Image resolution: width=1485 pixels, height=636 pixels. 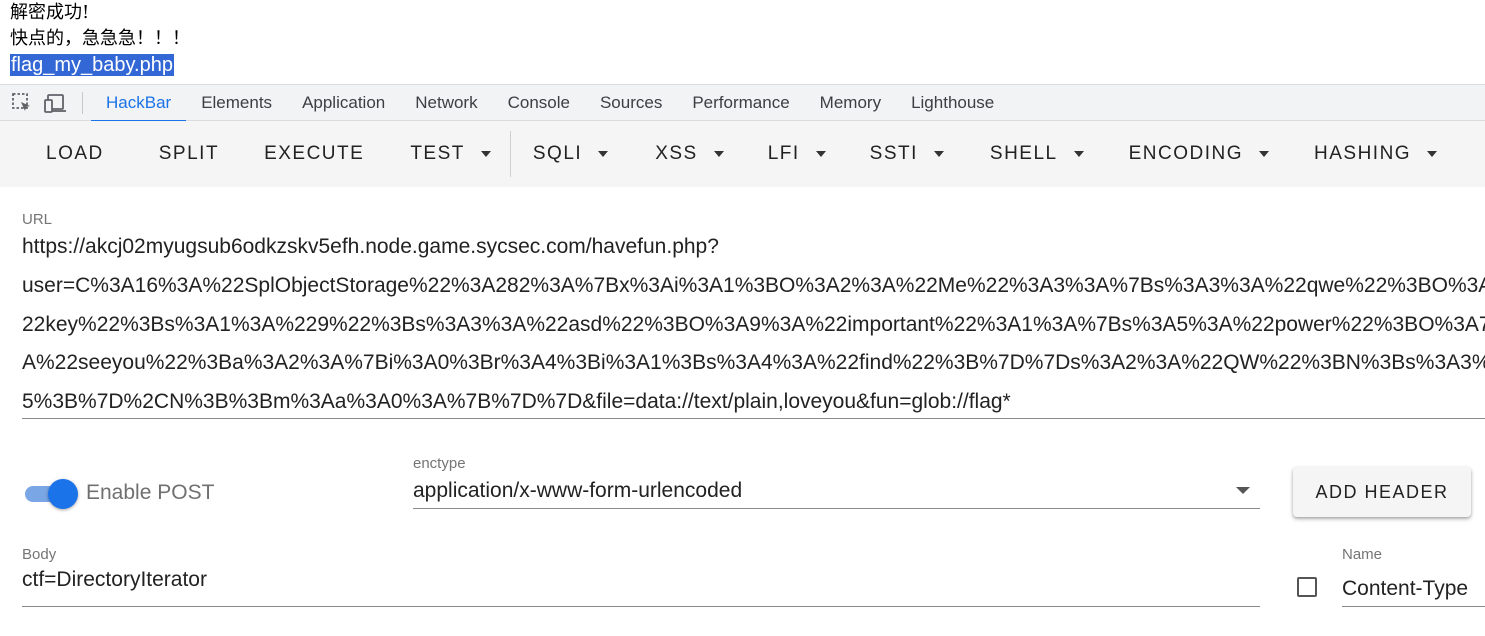 I want to click on tab-elements: Elements, so click(x=236, y=103).